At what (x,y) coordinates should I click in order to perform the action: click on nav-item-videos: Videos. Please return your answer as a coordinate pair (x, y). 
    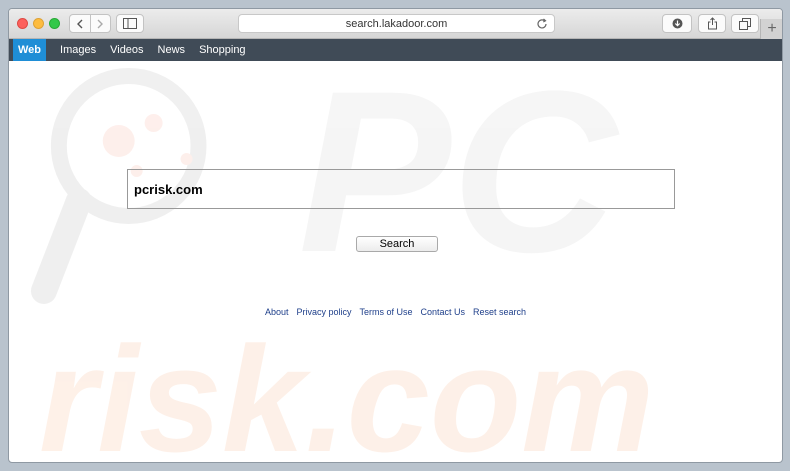
    Looking at the image, I should click on (126, 50).